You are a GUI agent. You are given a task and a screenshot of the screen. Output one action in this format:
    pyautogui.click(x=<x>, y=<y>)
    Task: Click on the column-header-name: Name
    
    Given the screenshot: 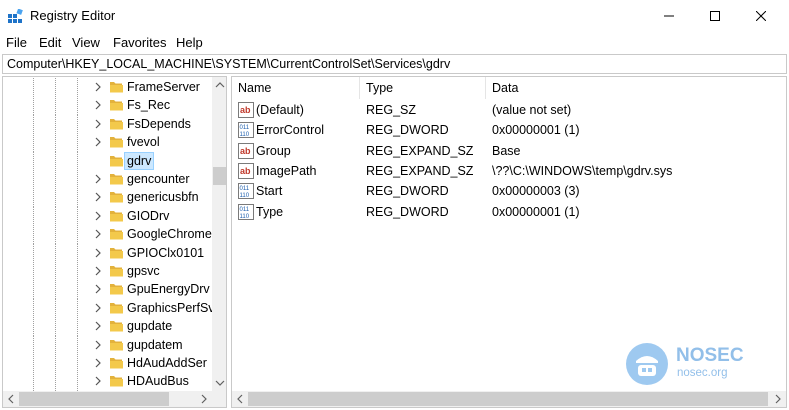 What is the action you would take?
    pyautogui.click(x=296, y=88)
    